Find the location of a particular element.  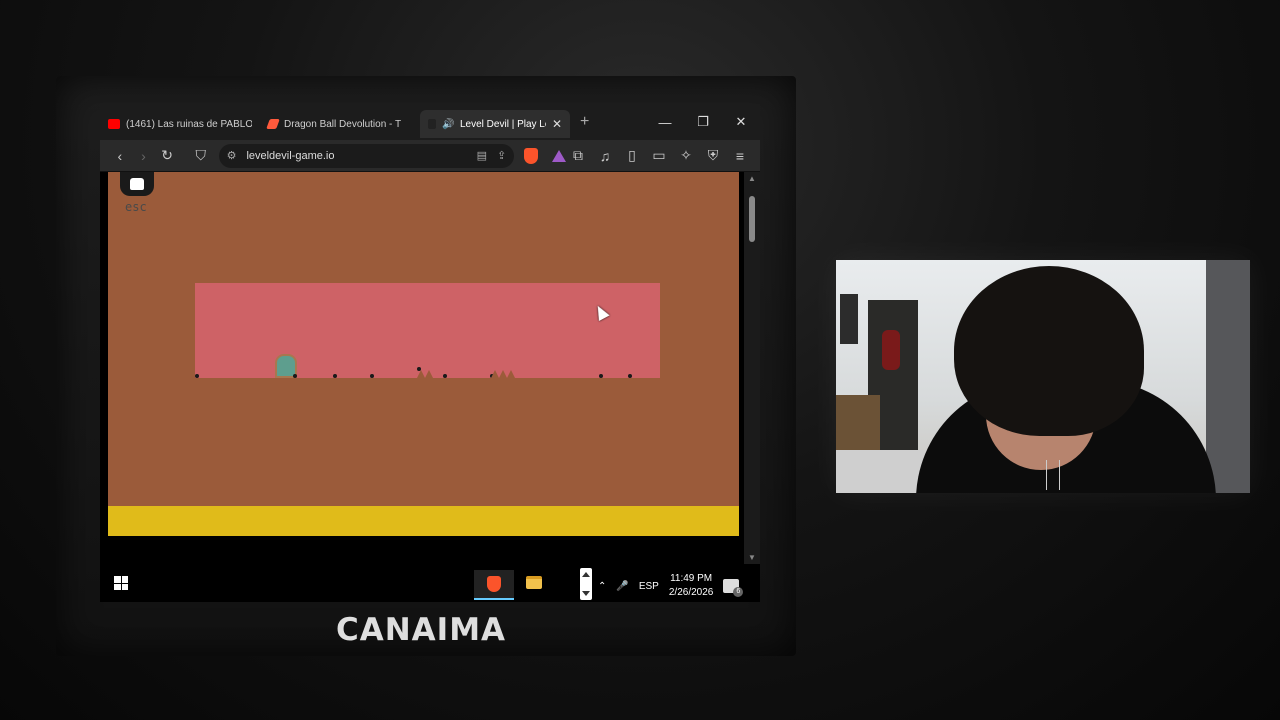

tab-level-devil: 🔊 Level Devil | Play Le ✕ is located at coordinates (495, 124).